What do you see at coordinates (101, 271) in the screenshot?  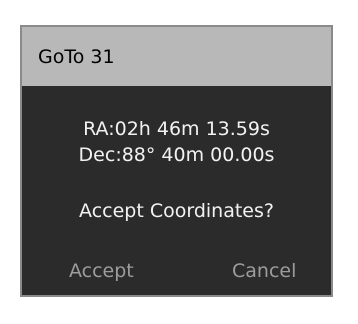 I see `accept-button: Accept` at bounding box center [101, 271].